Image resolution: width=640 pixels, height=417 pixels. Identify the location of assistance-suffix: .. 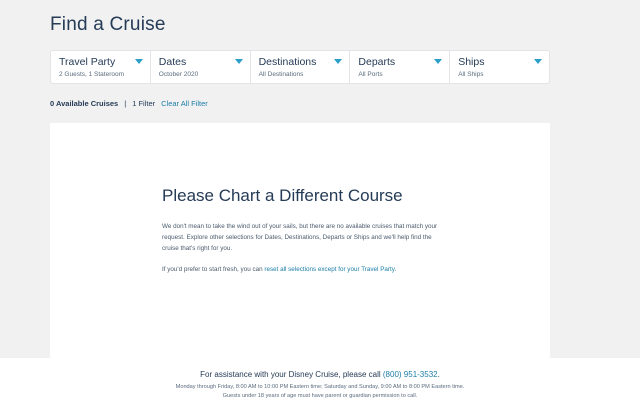
(438, 374).